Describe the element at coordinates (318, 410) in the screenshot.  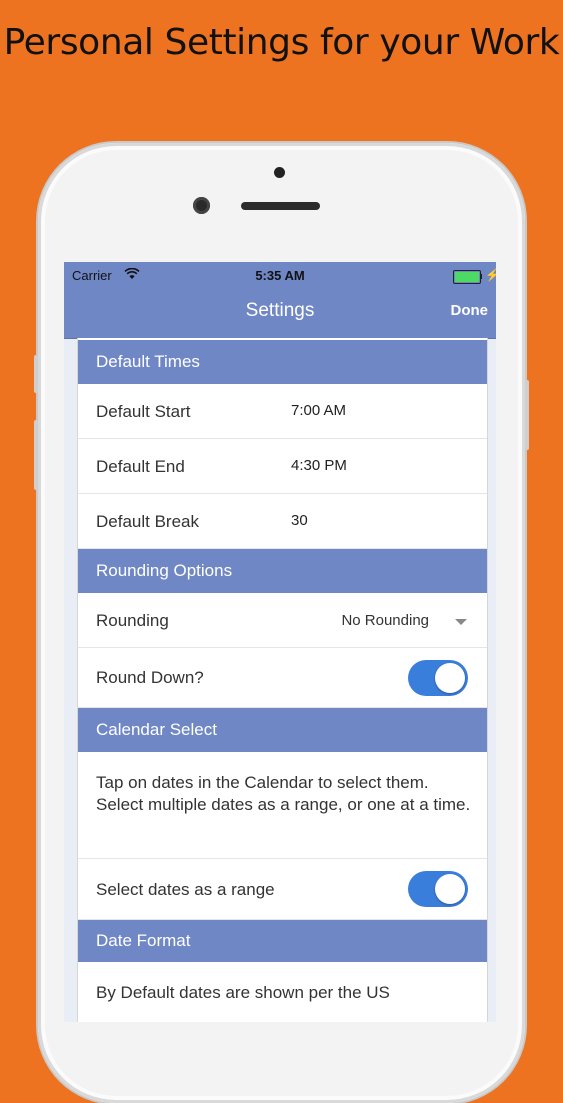
I see `default-start-value: 7:00 AM` at that location.